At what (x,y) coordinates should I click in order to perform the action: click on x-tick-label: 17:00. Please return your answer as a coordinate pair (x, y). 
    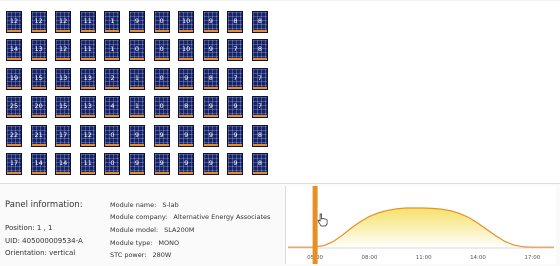
    Looking at the image, I should click on (532, 258).